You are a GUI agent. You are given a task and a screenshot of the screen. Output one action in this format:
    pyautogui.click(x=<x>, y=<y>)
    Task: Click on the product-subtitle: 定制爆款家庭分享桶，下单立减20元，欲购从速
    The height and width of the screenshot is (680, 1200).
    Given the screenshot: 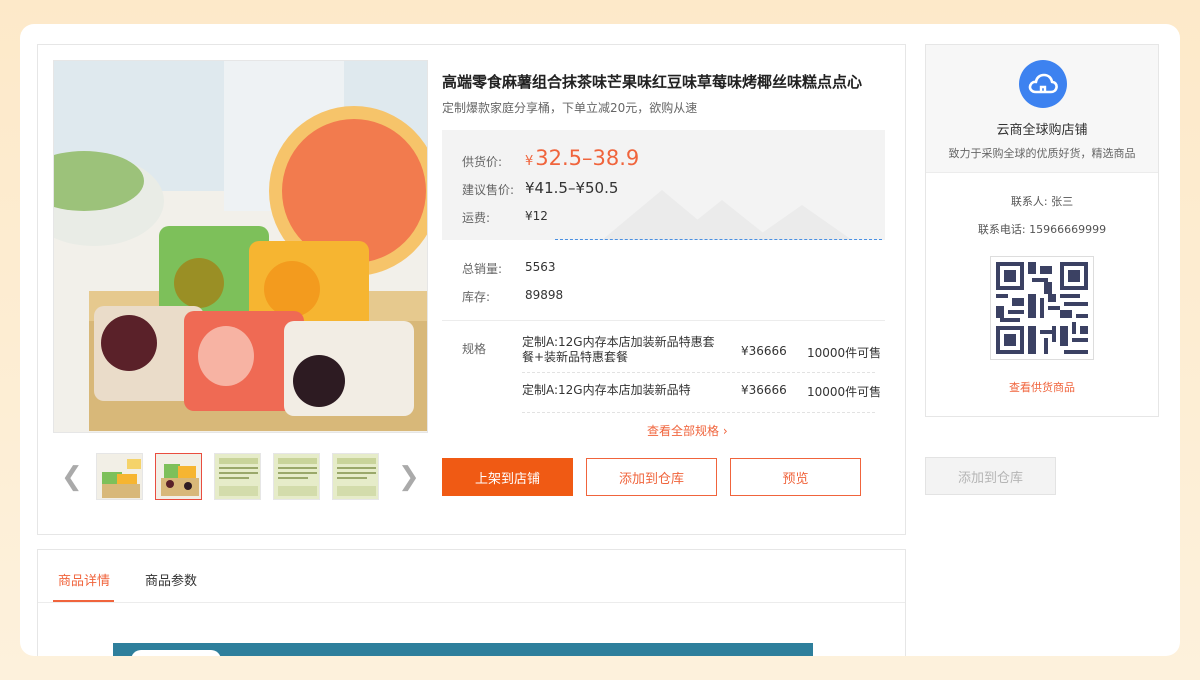 What is the action you would take?
    pyautogui.click(x=570, y=108)
    